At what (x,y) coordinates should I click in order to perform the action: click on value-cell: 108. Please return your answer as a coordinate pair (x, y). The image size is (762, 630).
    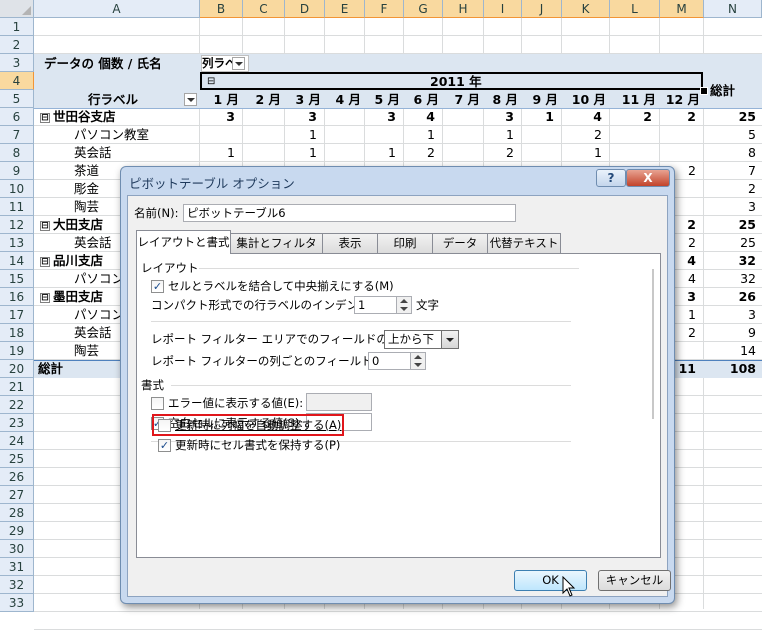
    Looking at the image, I should click on (730, 369).